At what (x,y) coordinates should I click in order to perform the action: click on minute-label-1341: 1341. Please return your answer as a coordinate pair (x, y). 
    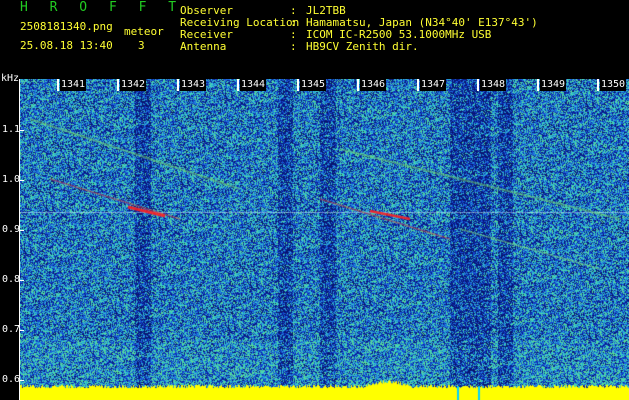
    Looking at the image, I should click on (73, 85).